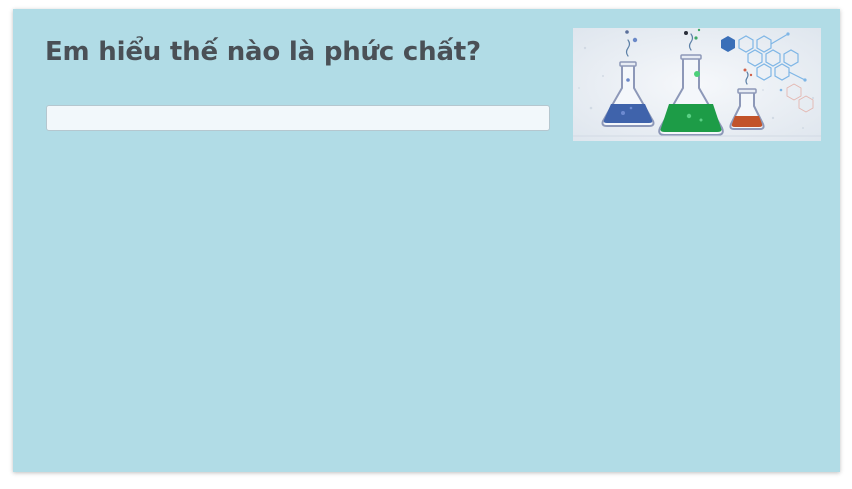  I want to click on answer-input, so click(298, 118).